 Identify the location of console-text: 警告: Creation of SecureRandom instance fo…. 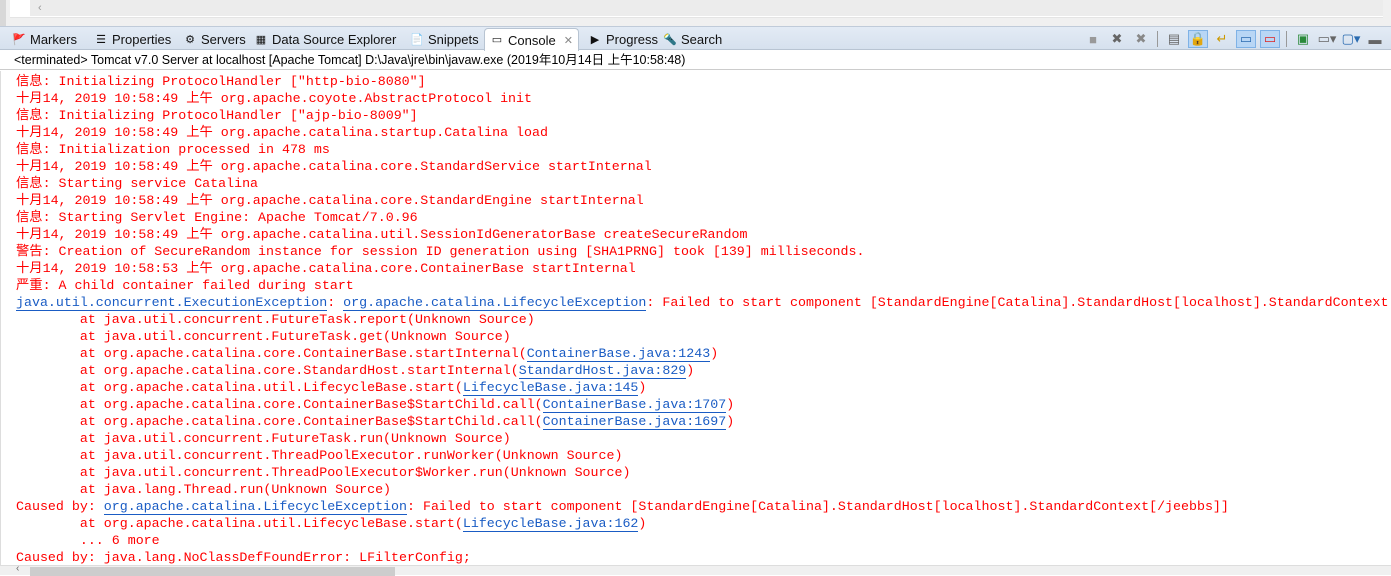
(440, 251).